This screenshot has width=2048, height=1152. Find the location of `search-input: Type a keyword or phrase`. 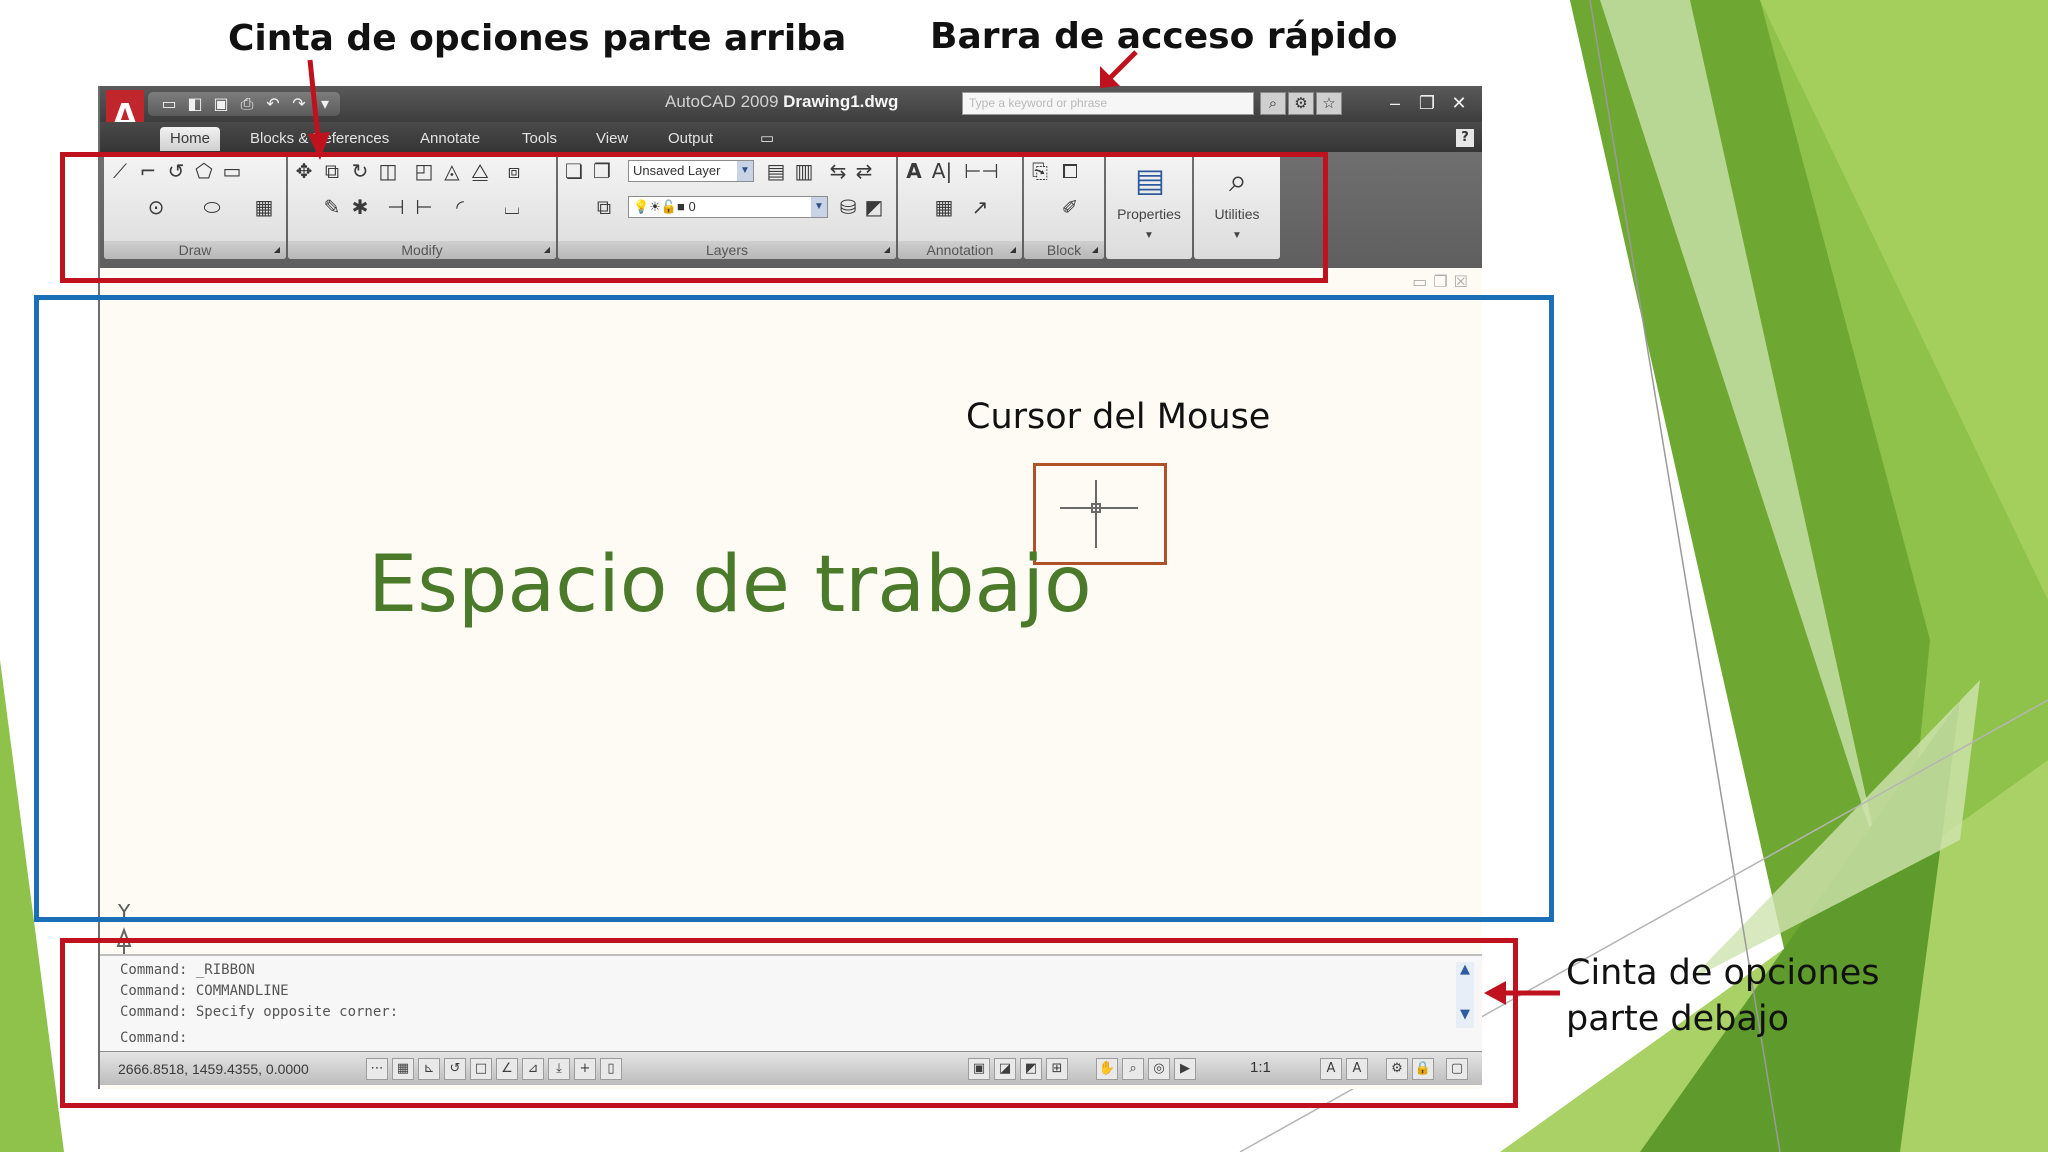

search-input: Type a keyword or phrase is located at coordinates (1108, 103).